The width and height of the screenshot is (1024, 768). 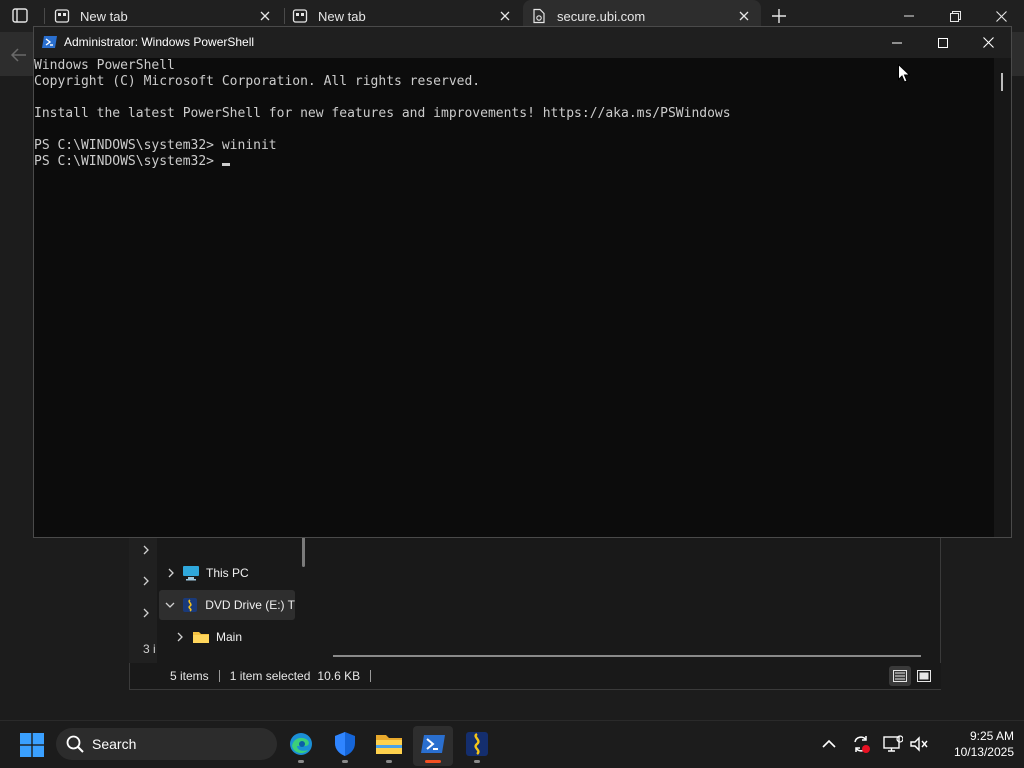 What do you see at coordinates (166, 744) in the screenshot?
I see `taskbar-search-box: Search` at bounding box center [166, 744].